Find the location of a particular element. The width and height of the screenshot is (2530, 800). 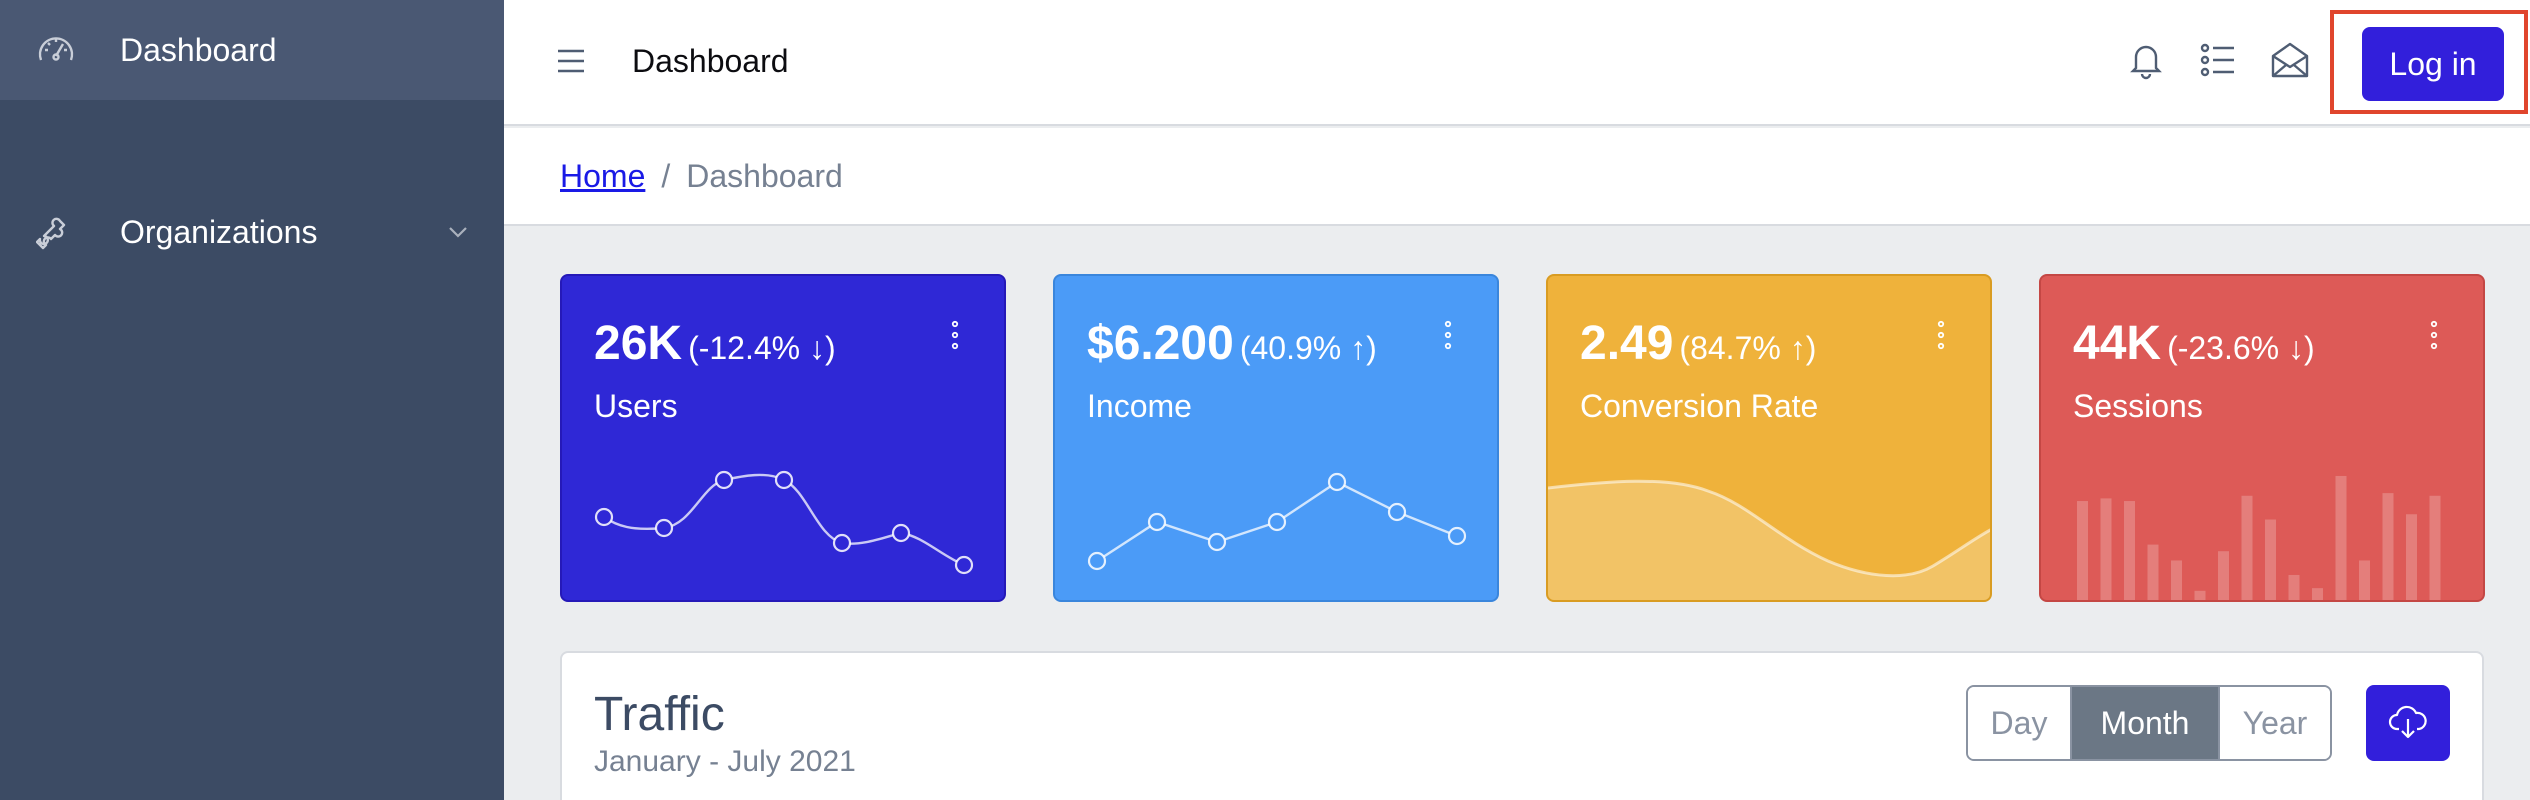

period-option-year: Year is located at coordinates (2274, 723).